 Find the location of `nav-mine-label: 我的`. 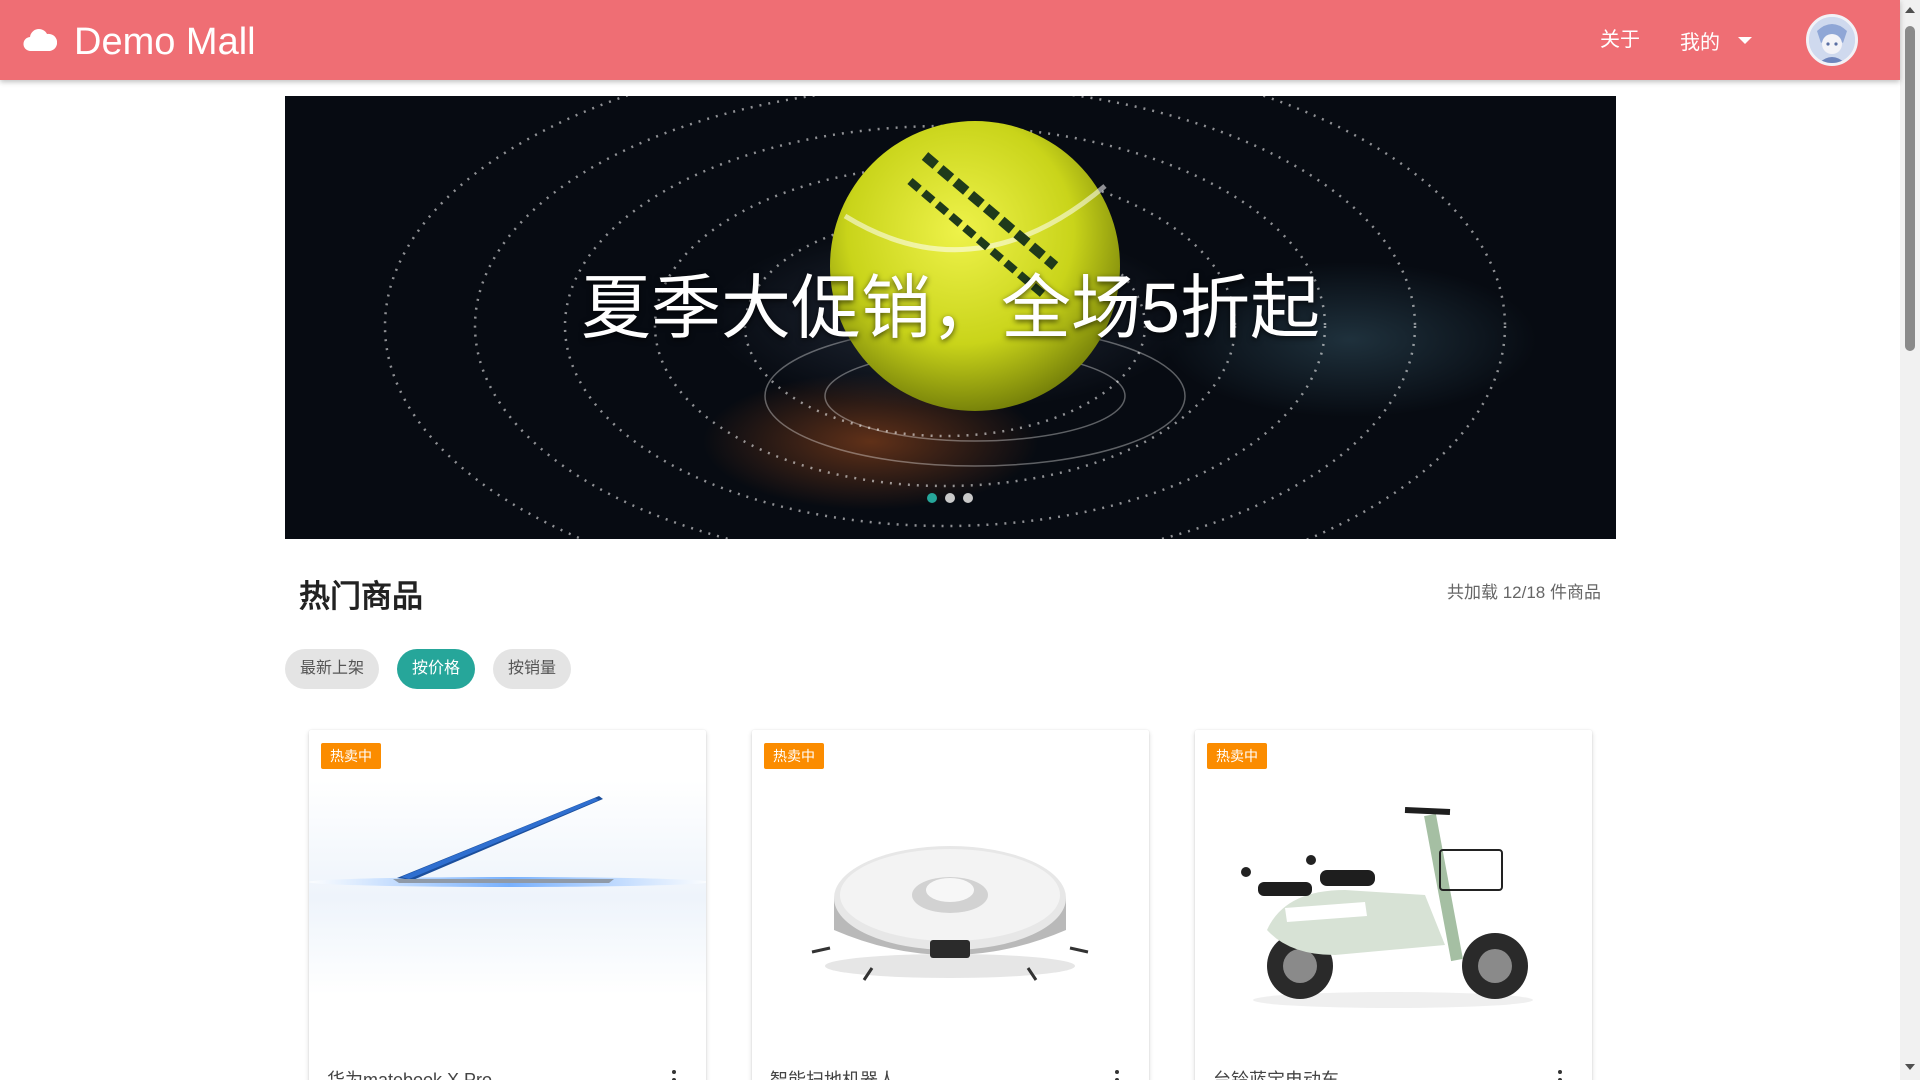

nav-mine-label: 我的 is located at coordinates (1700, 42).